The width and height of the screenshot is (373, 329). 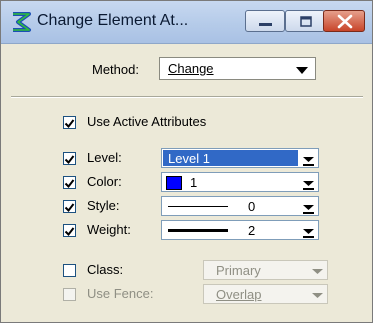 I want to click on maximize-button, so click(x=305, y=21).